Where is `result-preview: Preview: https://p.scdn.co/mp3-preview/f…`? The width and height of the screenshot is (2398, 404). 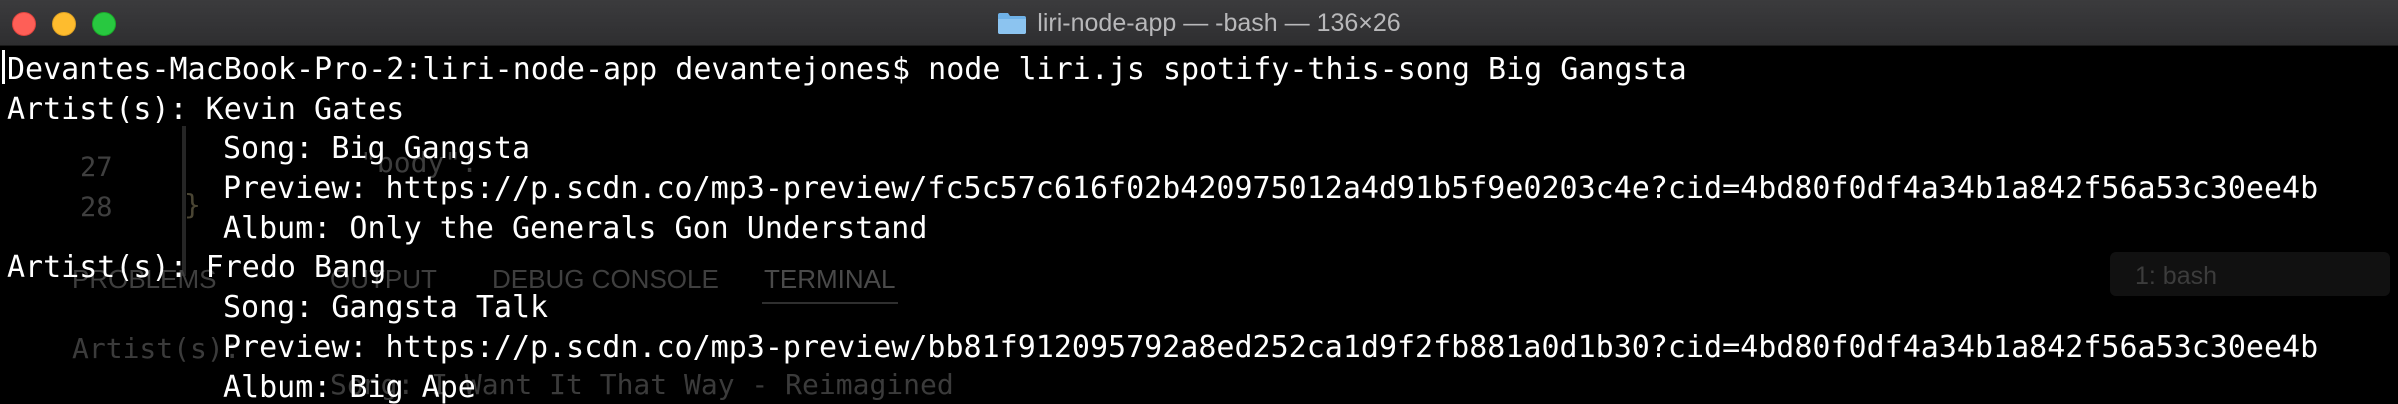 result-preview: Preview: https://p.scdn.co/mp3-preview/f… is located at coordinates (1271, 189).